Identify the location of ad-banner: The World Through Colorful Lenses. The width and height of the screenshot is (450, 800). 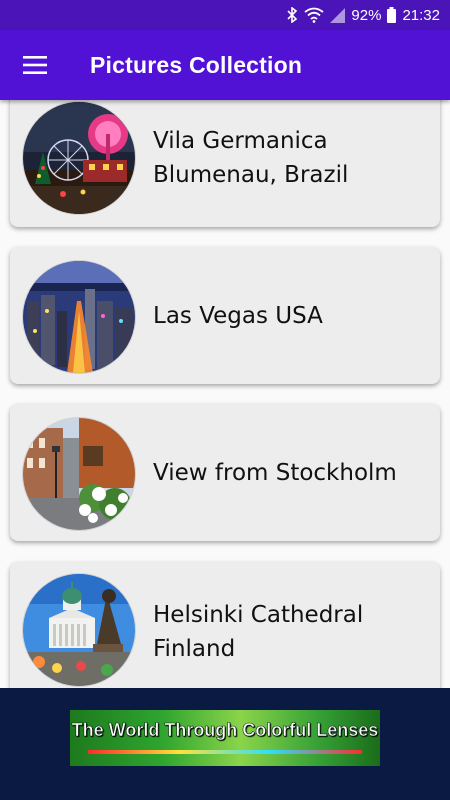
(225, 738).